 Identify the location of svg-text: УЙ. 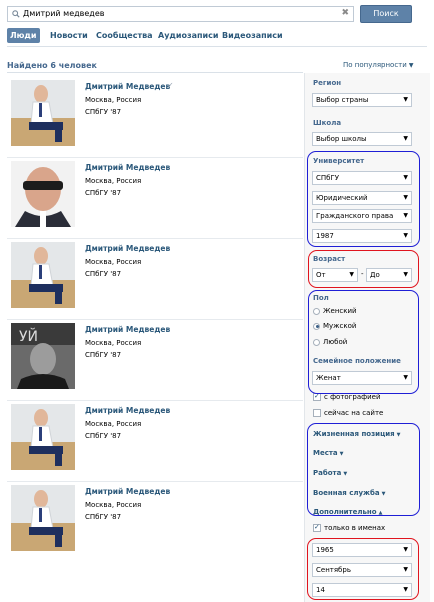
(28, 336).